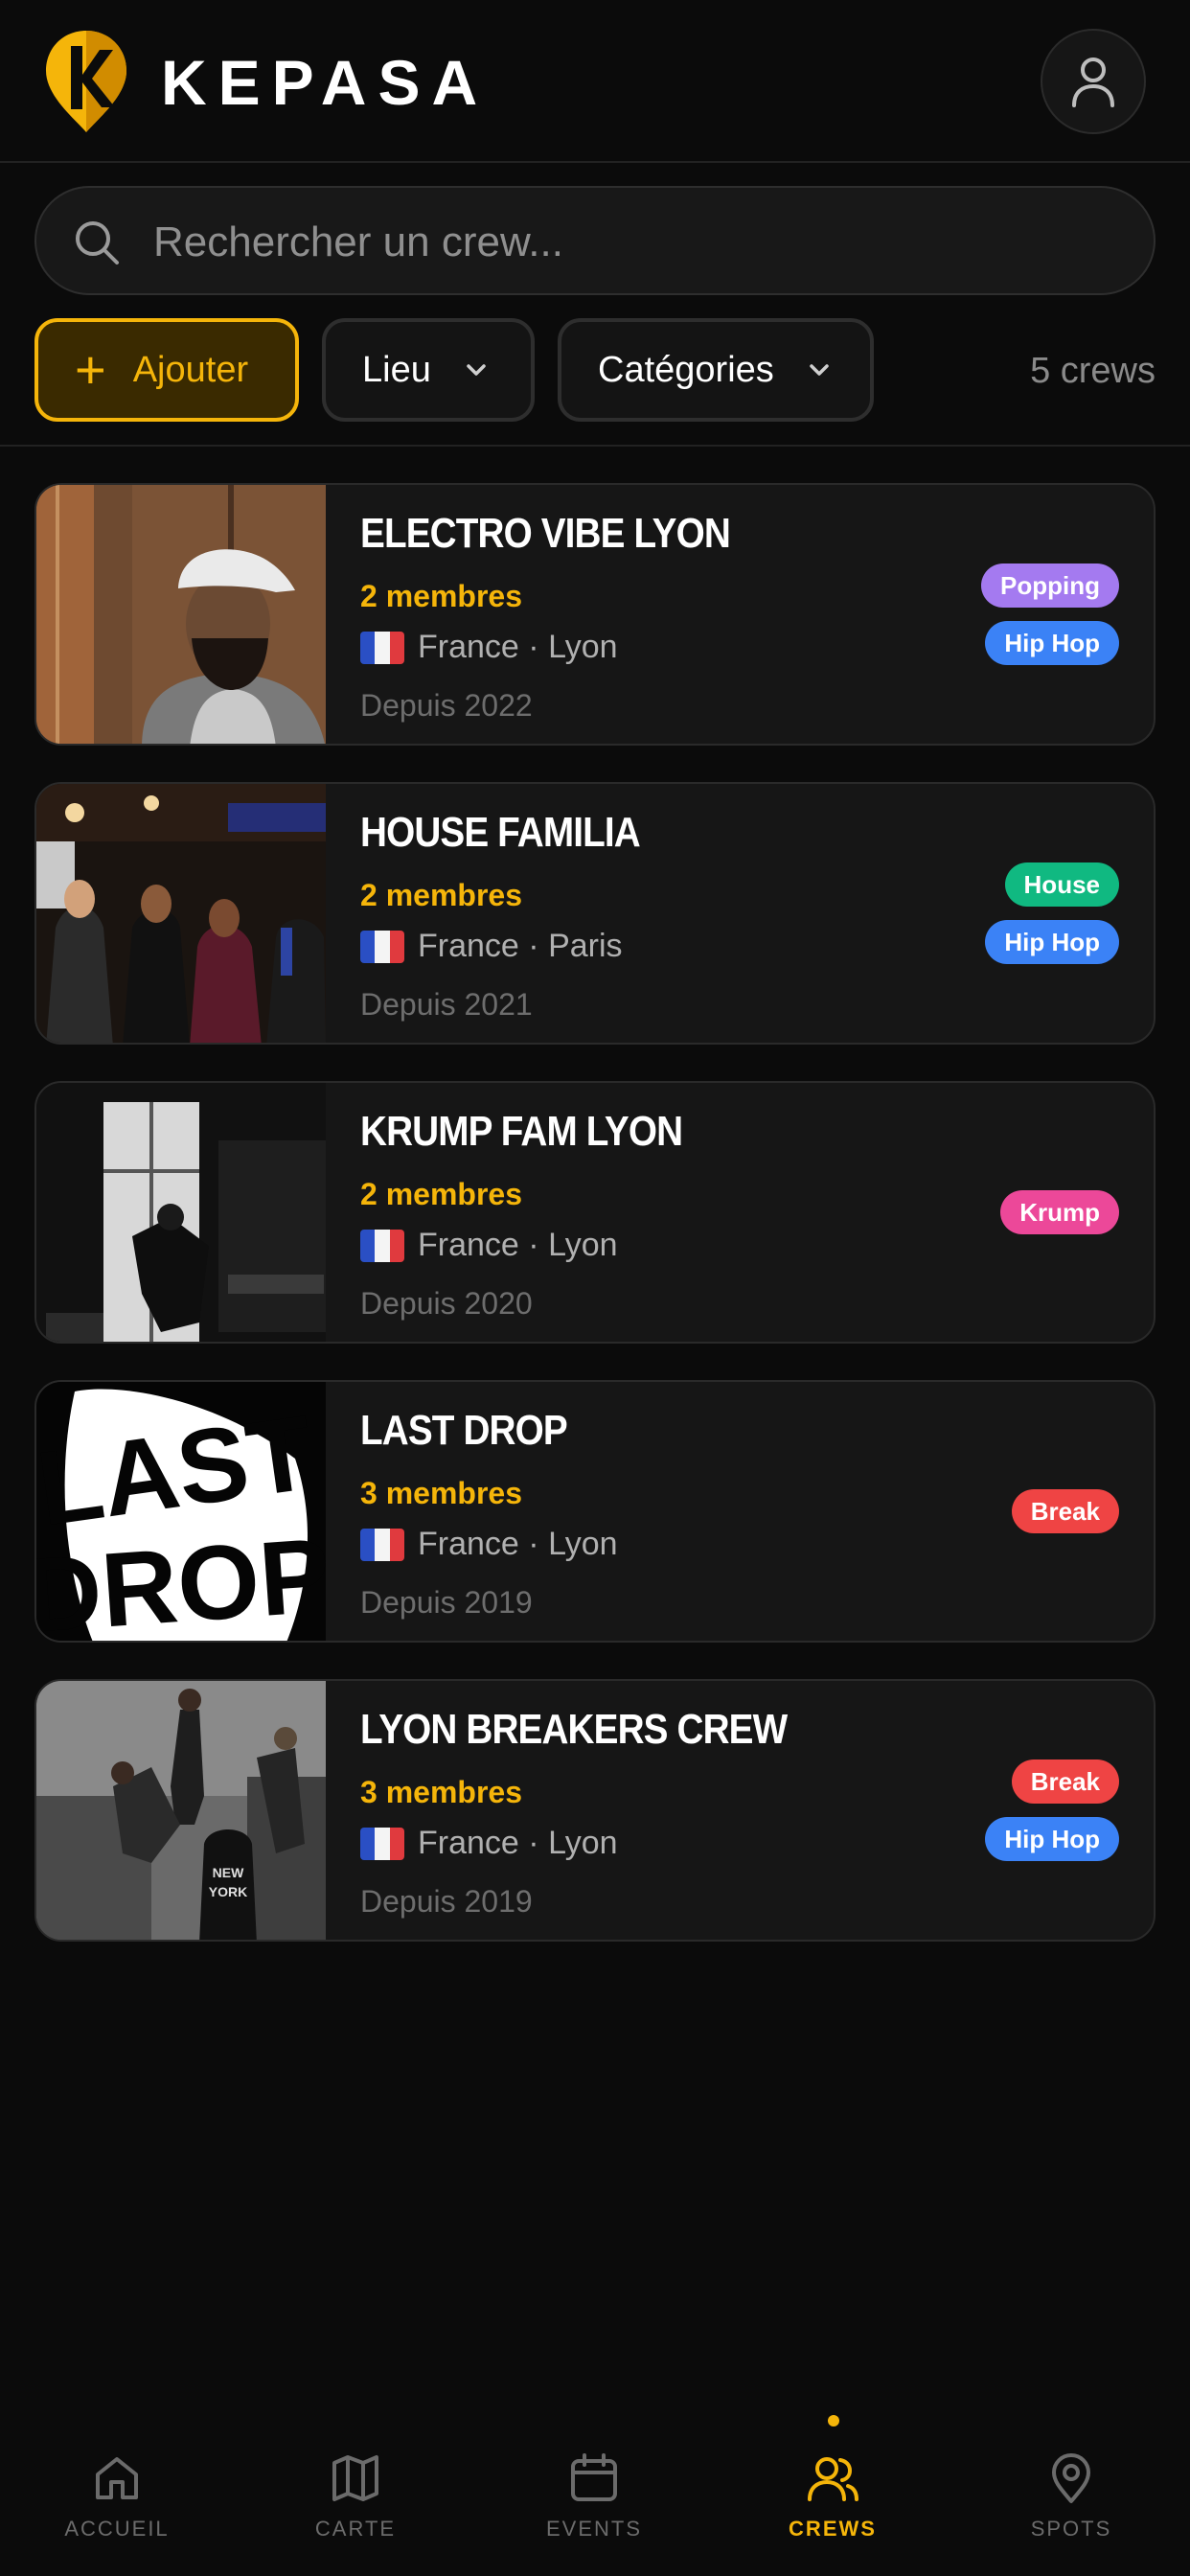  I want to click on nav-map-label: CARTE, so click(356, 2529).